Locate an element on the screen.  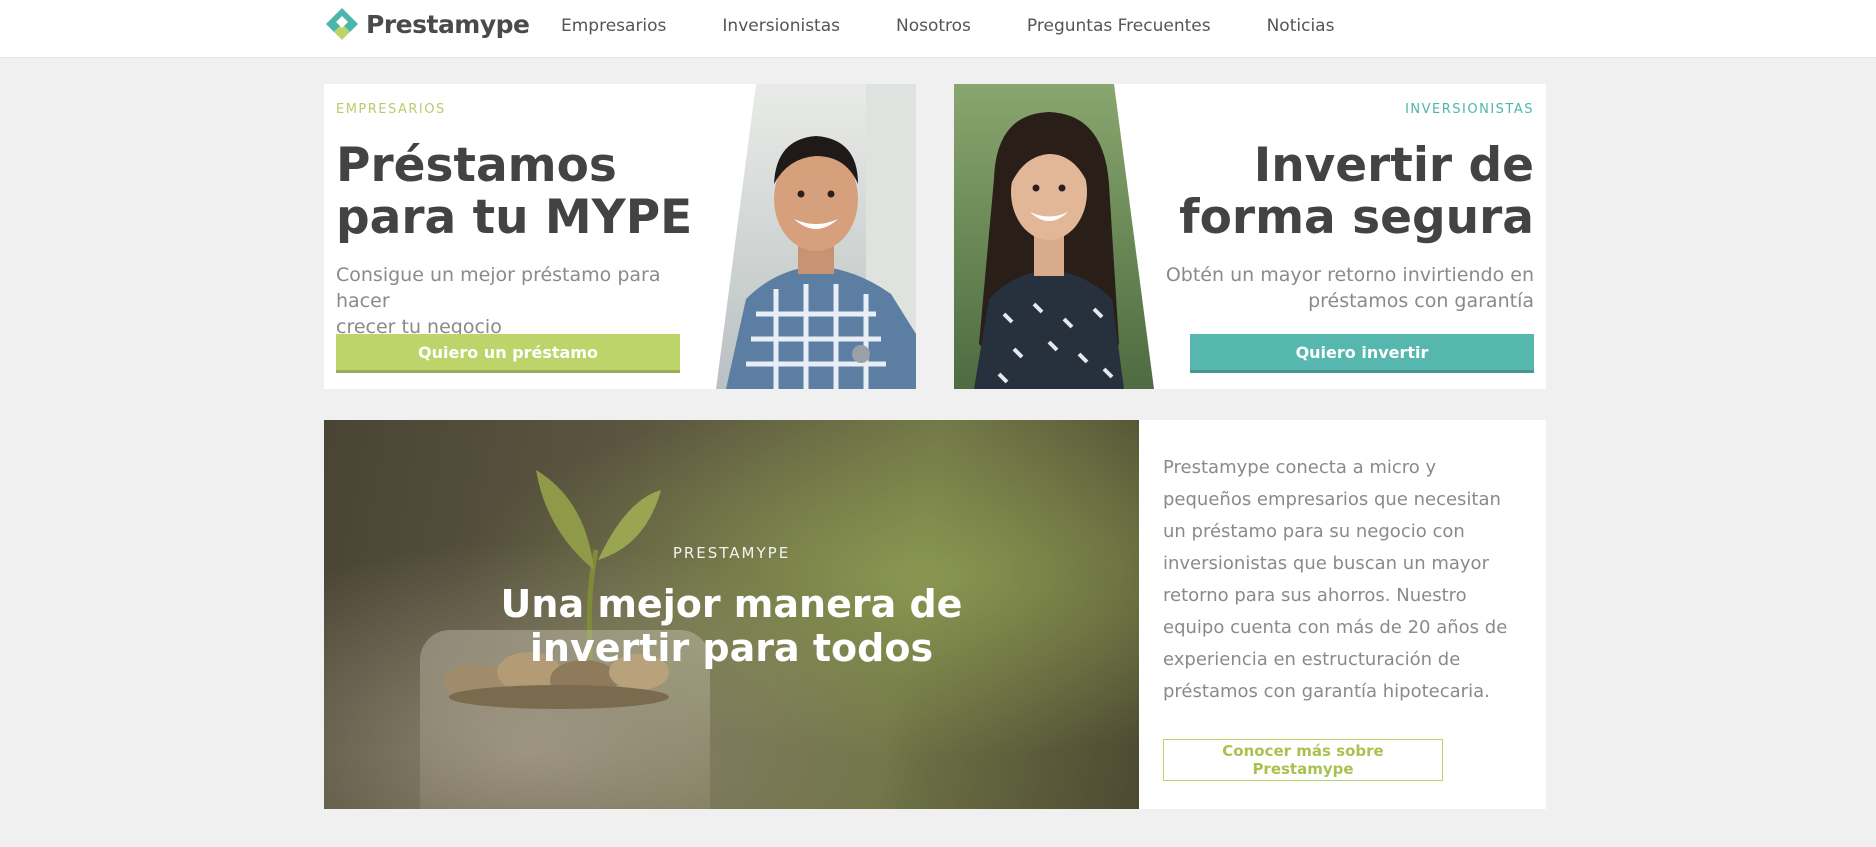
card-subtitle-line: préstamos con garantía is located at coordinates (1421, 301).